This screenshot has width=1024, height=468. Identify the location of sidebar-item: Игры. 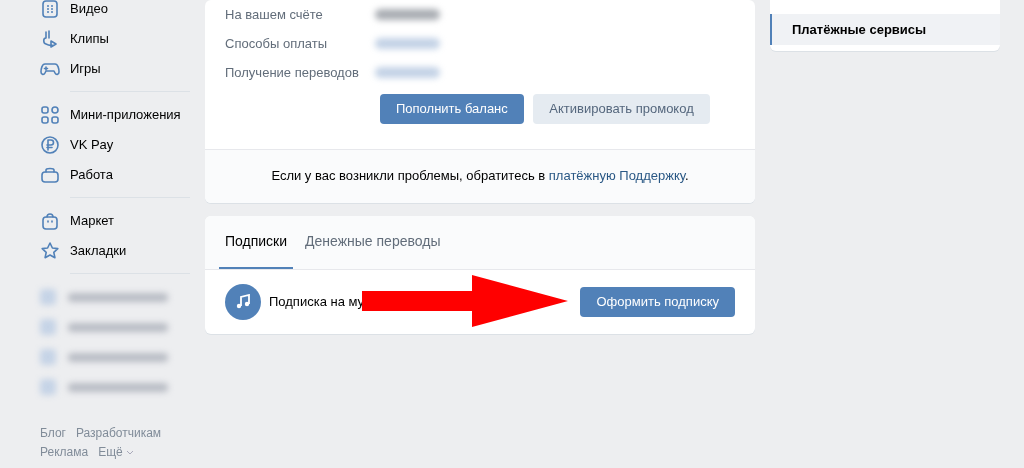
(115, 69).